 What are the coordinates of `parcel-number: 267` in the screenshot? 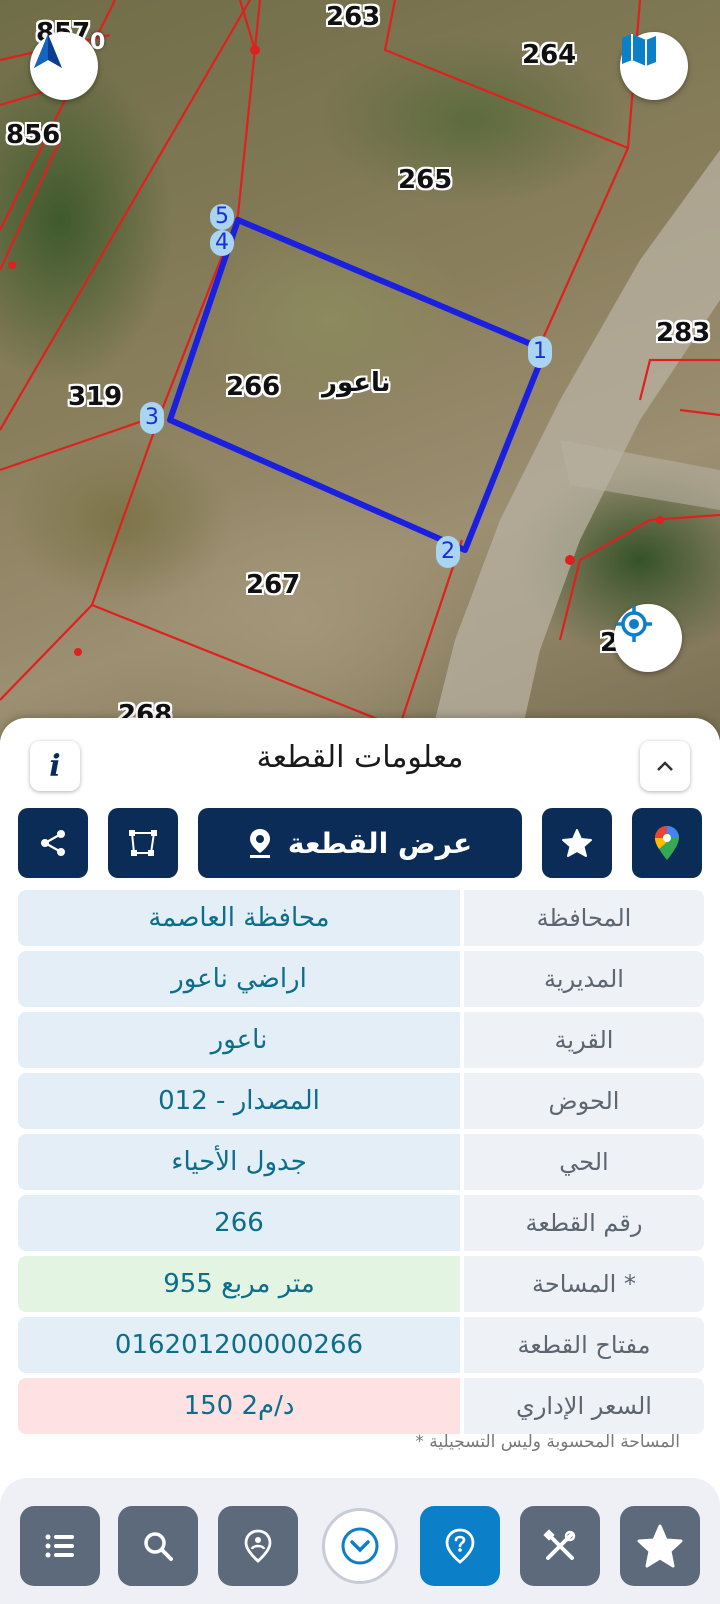 It's located at (273, 585).